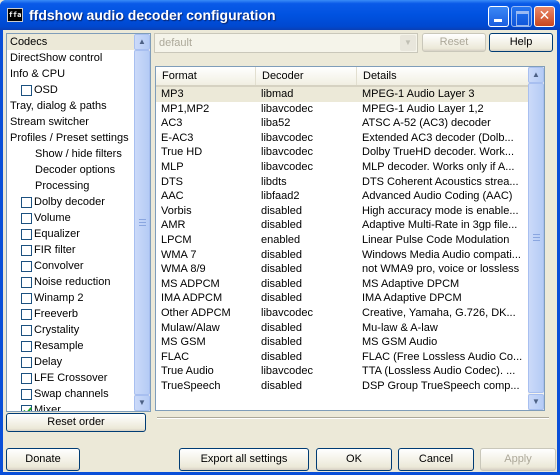  What do you see at coordinates (70, 298) in the screenshot?
I see `sidebar-item: Winamp 2` at bounding box center [70, 298].